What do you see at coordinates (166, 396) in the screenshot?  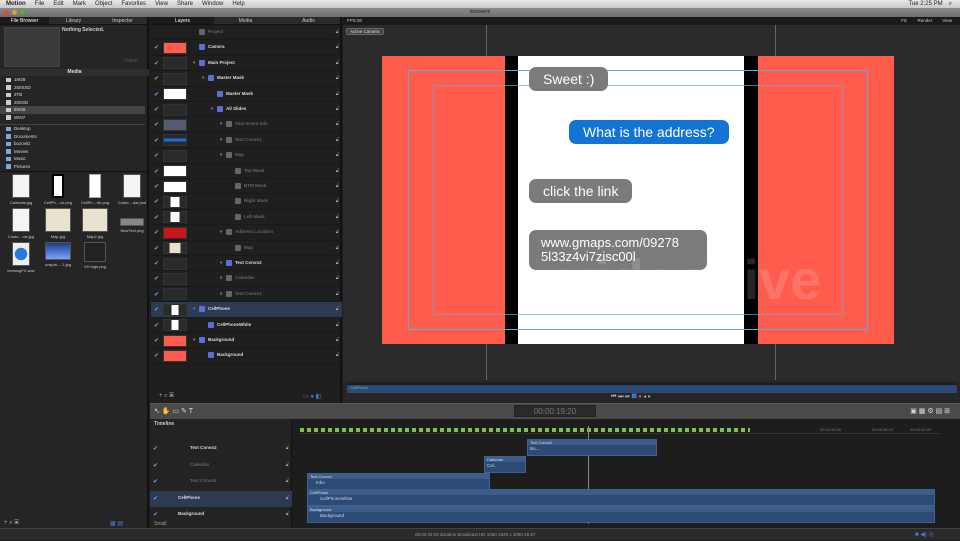 I see `add-layer-icon: + ⌕ ▣` at bounding box center [166, 396].